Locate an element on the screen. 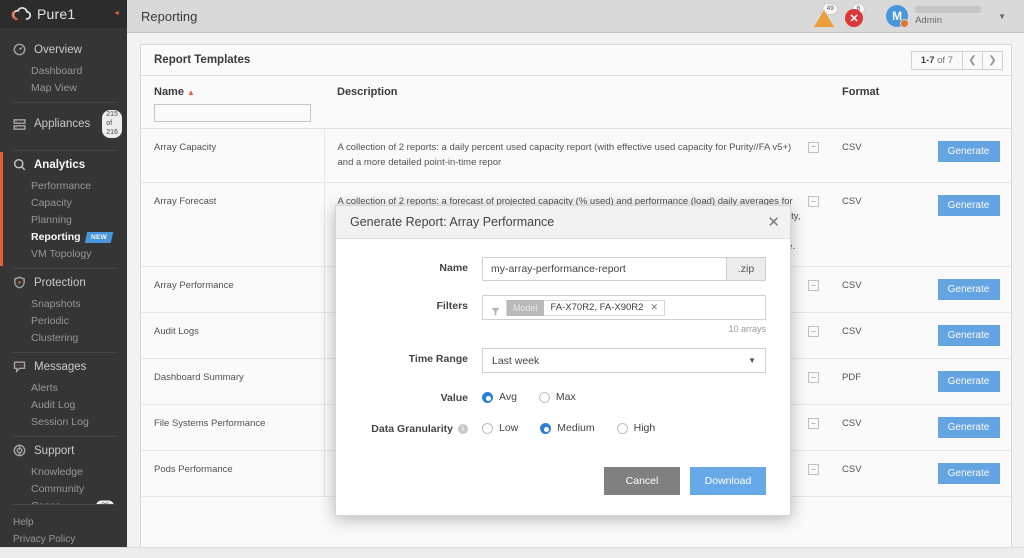  granularity-label: Data Granularity i is located at coordinates (421, 426).